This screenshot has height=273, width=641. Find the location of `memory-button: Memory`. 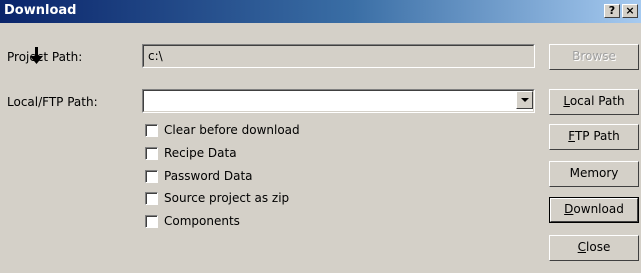

memory-button: Memory is located at coordinates (594, 174).